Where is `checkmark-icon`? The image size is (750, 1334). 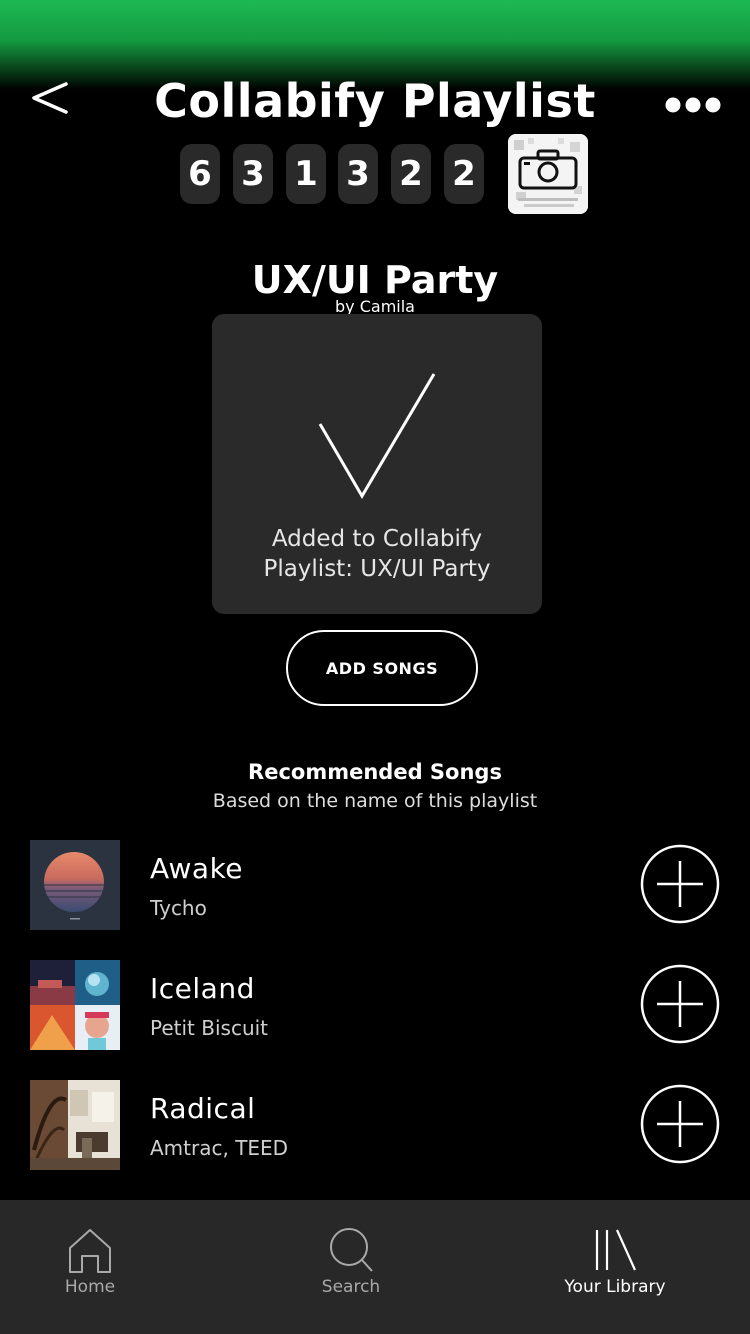
checkmark-icon is located at coordinates (377, 436).